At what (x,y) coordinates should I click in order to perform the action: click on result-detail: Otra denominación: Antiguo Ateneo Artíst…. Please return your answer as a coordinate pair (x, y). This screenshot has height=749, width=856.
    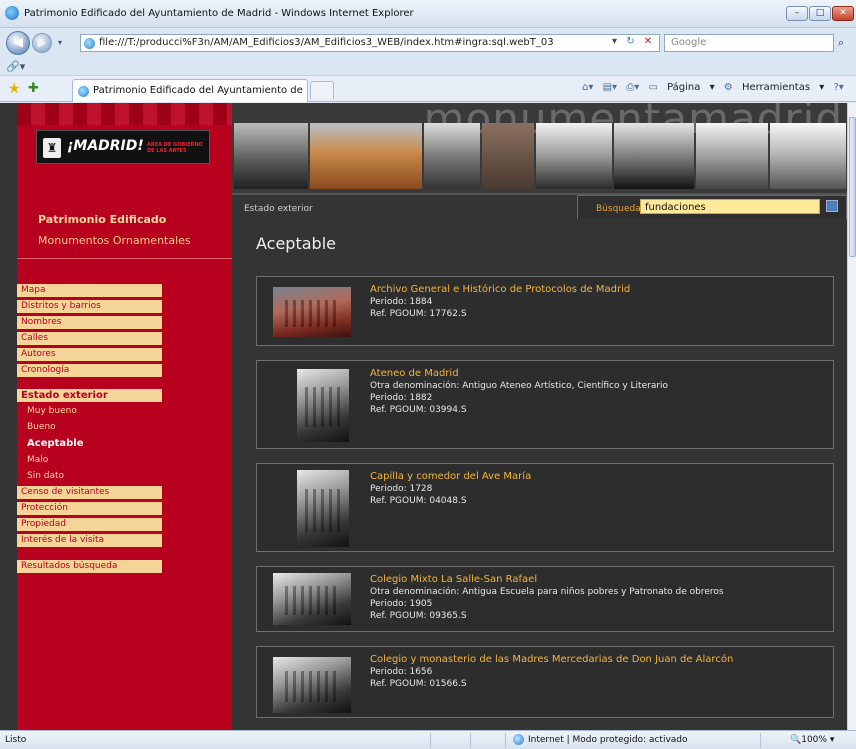
    Looking at the image, I should click on (519, 386).